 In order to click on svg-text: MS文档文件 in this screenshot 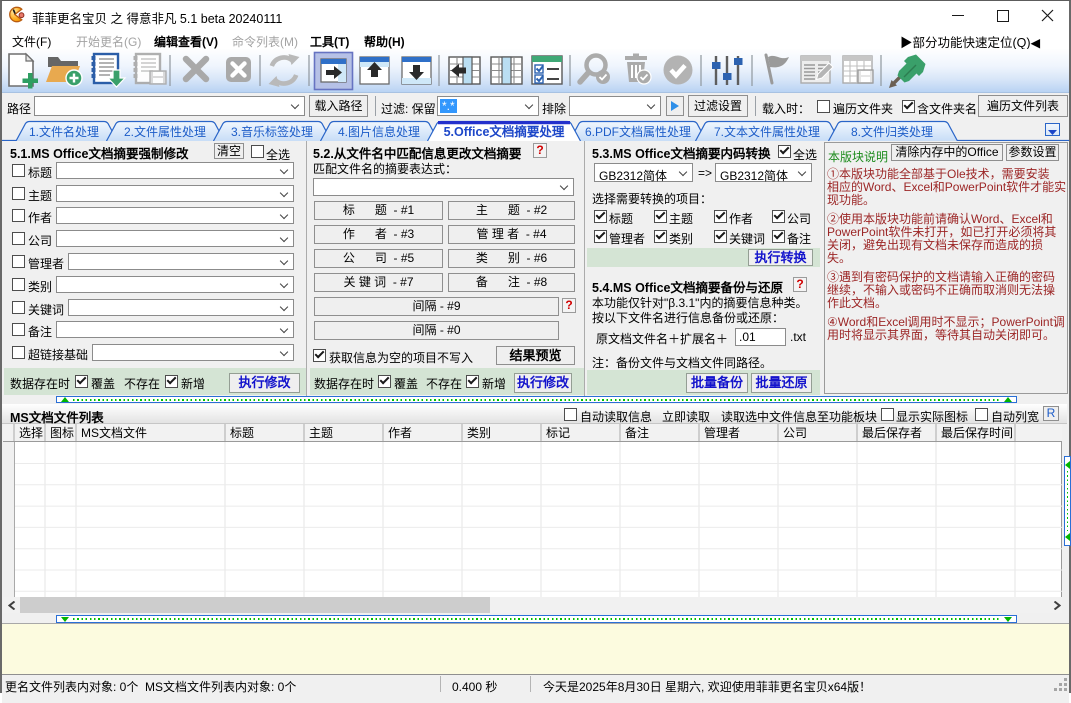, I will do `click(114, 432)`.